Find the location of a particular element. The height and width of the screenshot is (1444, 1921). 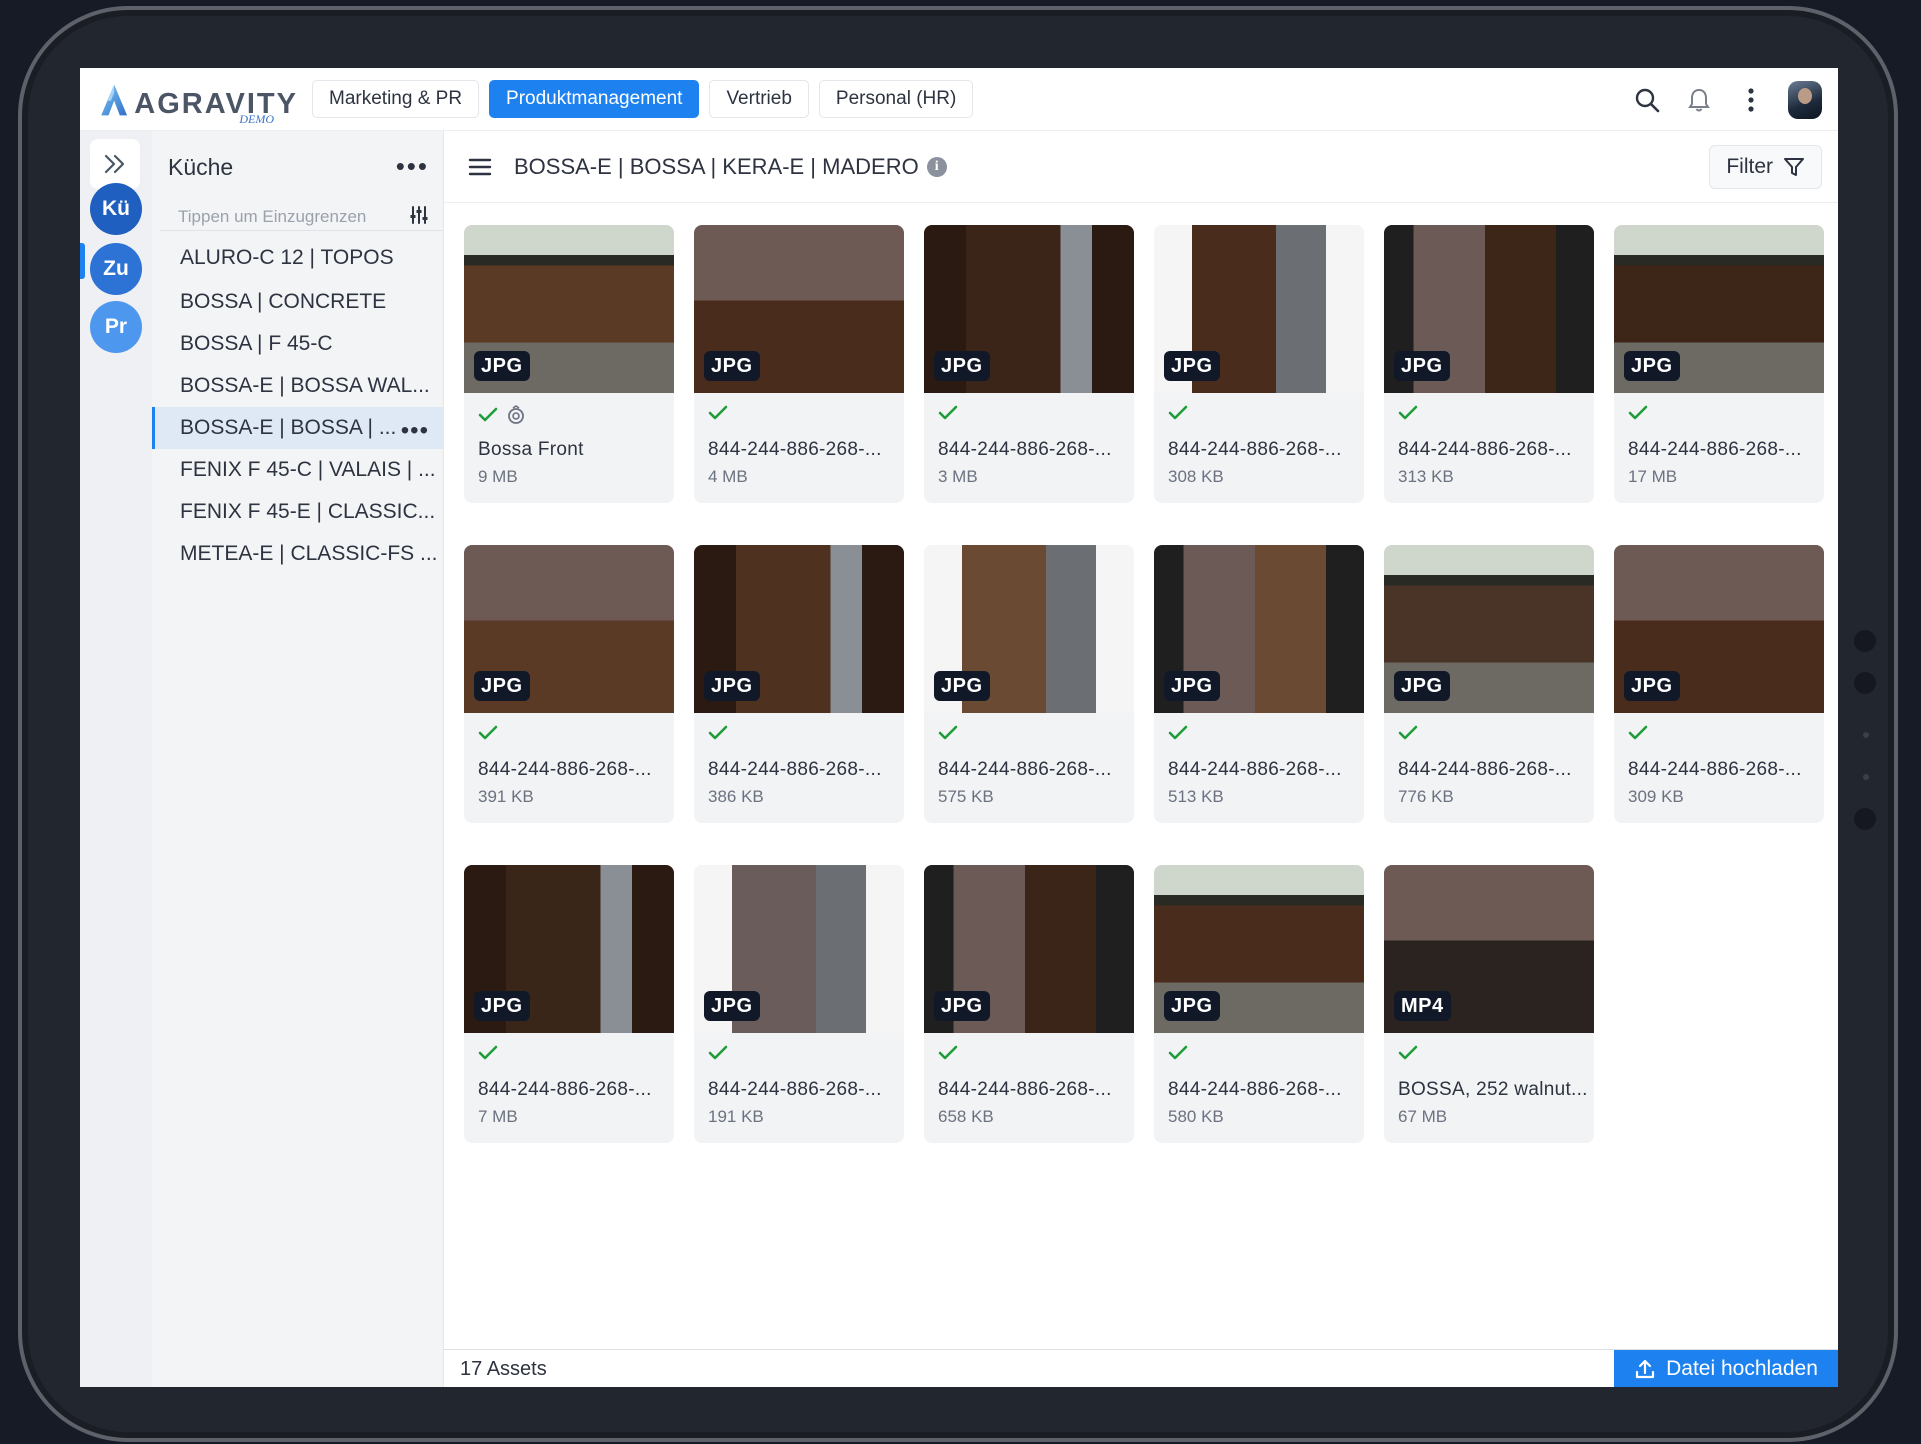

asset-name: Bossa Front is located at coordinates (531, 449).